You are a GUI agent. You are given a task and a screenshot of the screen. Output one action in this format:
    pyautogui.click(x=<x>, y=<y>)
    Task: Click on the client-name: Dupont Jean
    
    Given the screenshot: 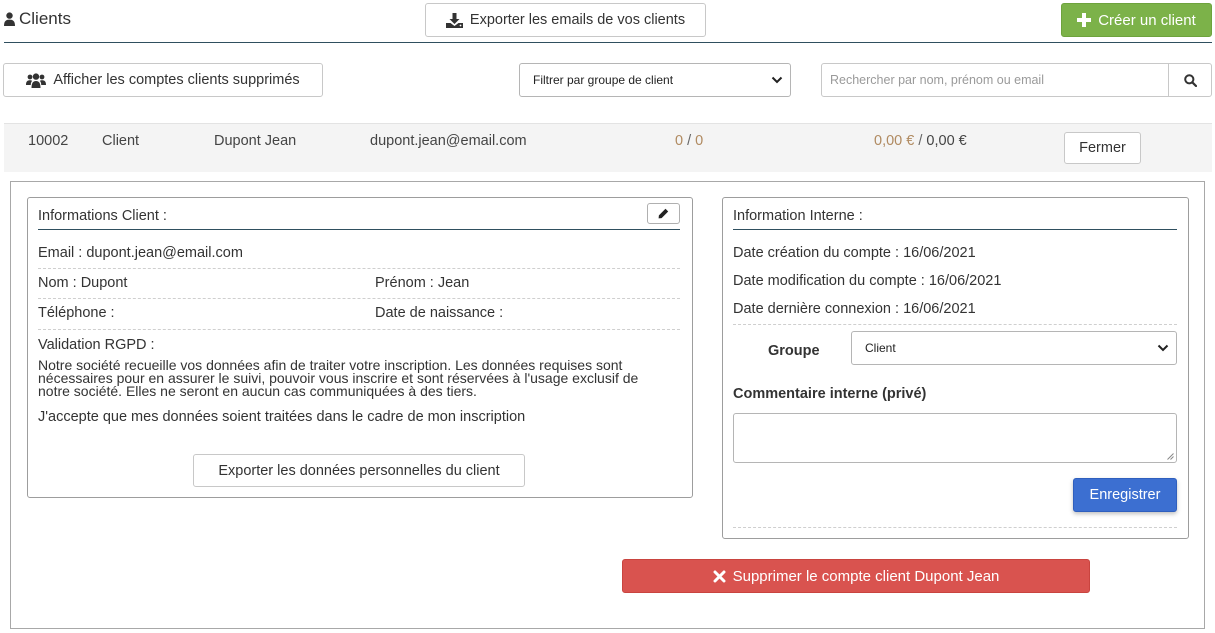 What is the action you would take?
    pyautogui.click(x=255, y=141)
    